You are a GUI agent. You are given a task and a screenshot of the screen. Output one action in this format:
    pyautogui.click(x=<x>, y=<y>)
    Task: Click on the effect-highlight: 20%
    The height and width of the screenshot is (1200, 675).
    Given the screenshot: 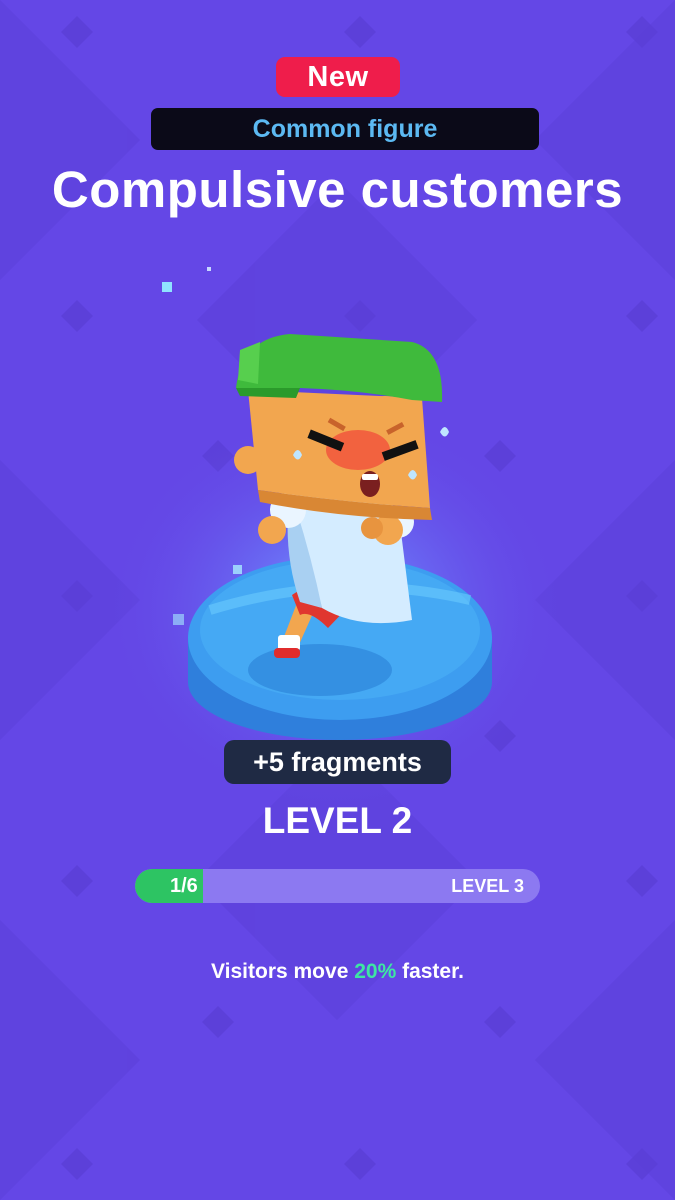 What is the action you would take?
    pyautogui.click(x=375, y=971)
    